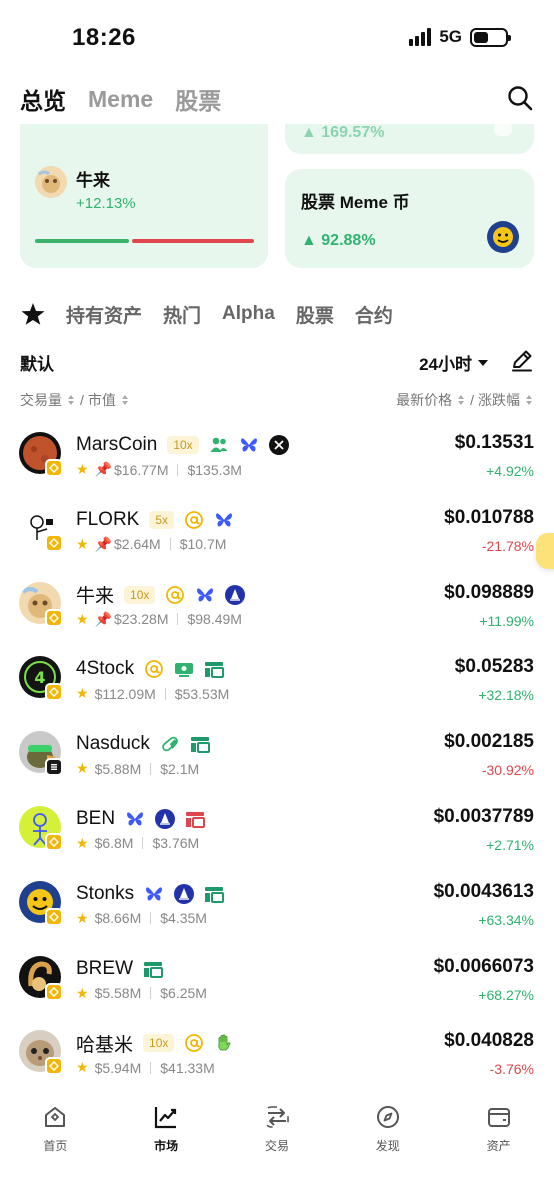  Describe the element at coordinates (453, 362) in the screenshot. I see `timeframe-select: 24小时` at that location.